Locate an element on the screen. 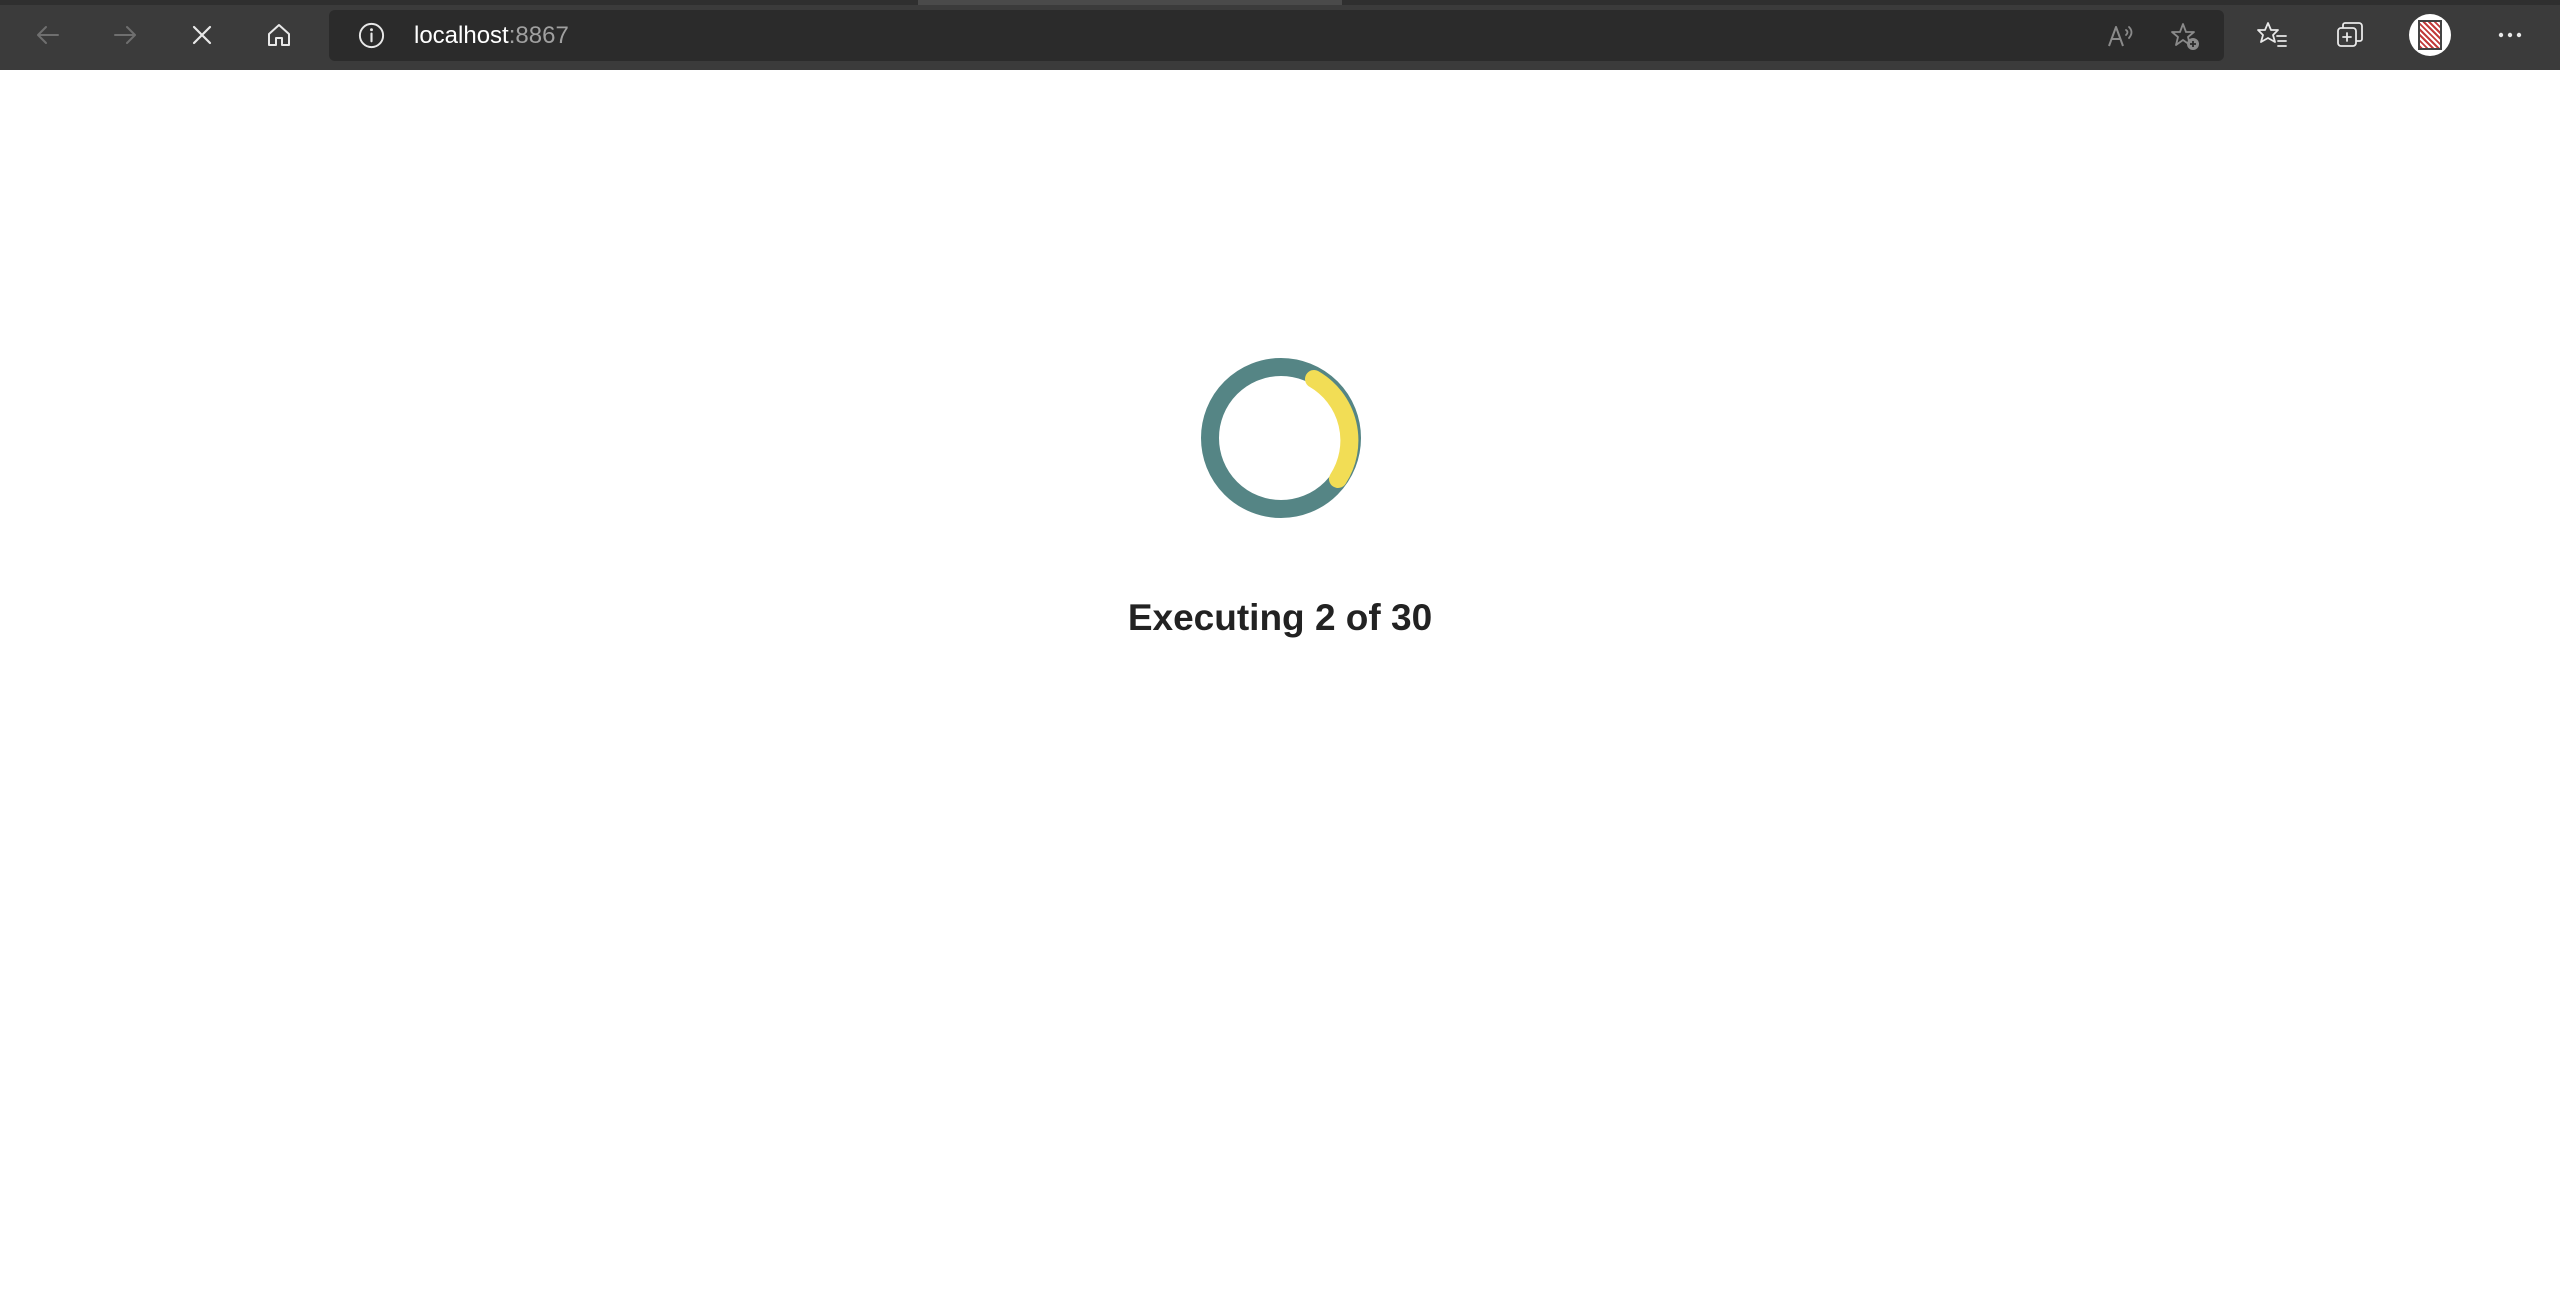  back-arrow-icon is located at coordinates (48, 35).